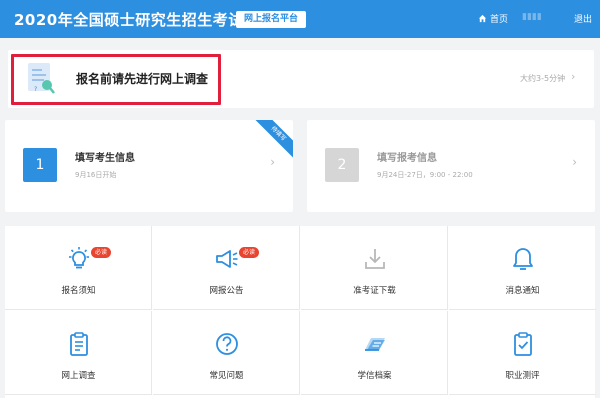 The width and height of the screenshot is (600, 398). Describe the element at coordinates (523, 259) in the screenshot. I see `bell-icon` at that location.